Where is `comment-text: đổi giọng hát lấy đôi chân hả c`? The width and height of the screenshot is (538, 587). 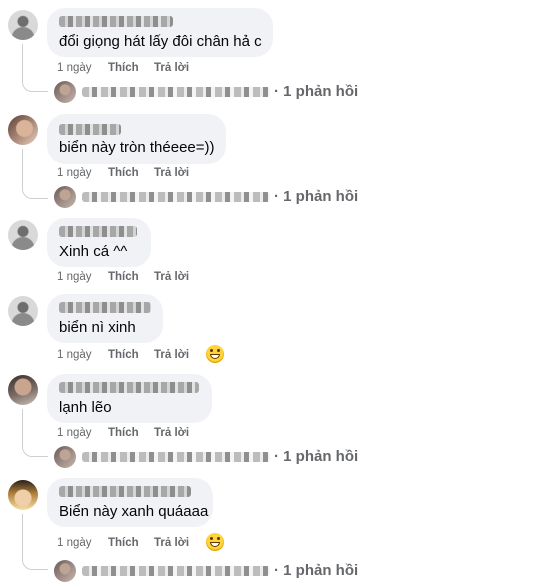
comment-text: đổi giọng hát lấy đôi chân hả c is located at coordinates (160, 41).